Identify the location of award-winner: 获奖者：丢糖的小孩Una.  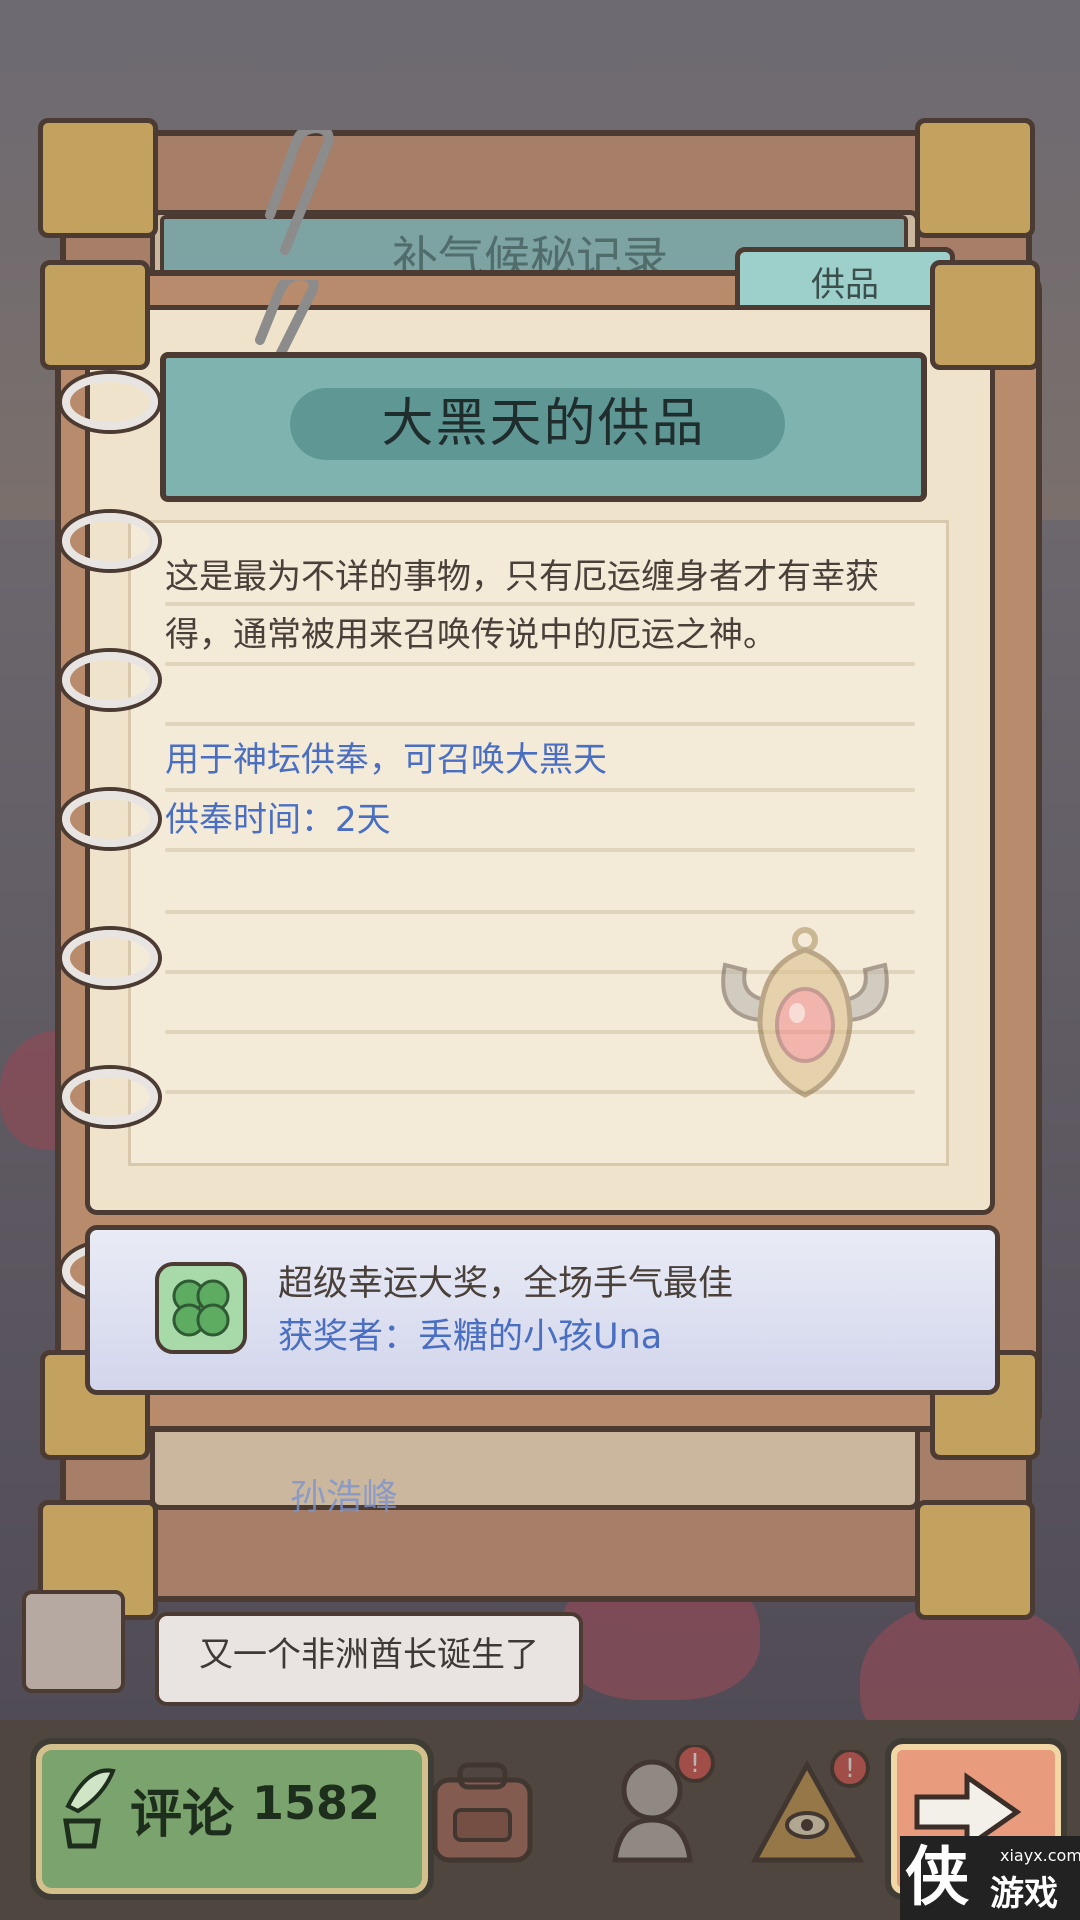
(470, 1337).